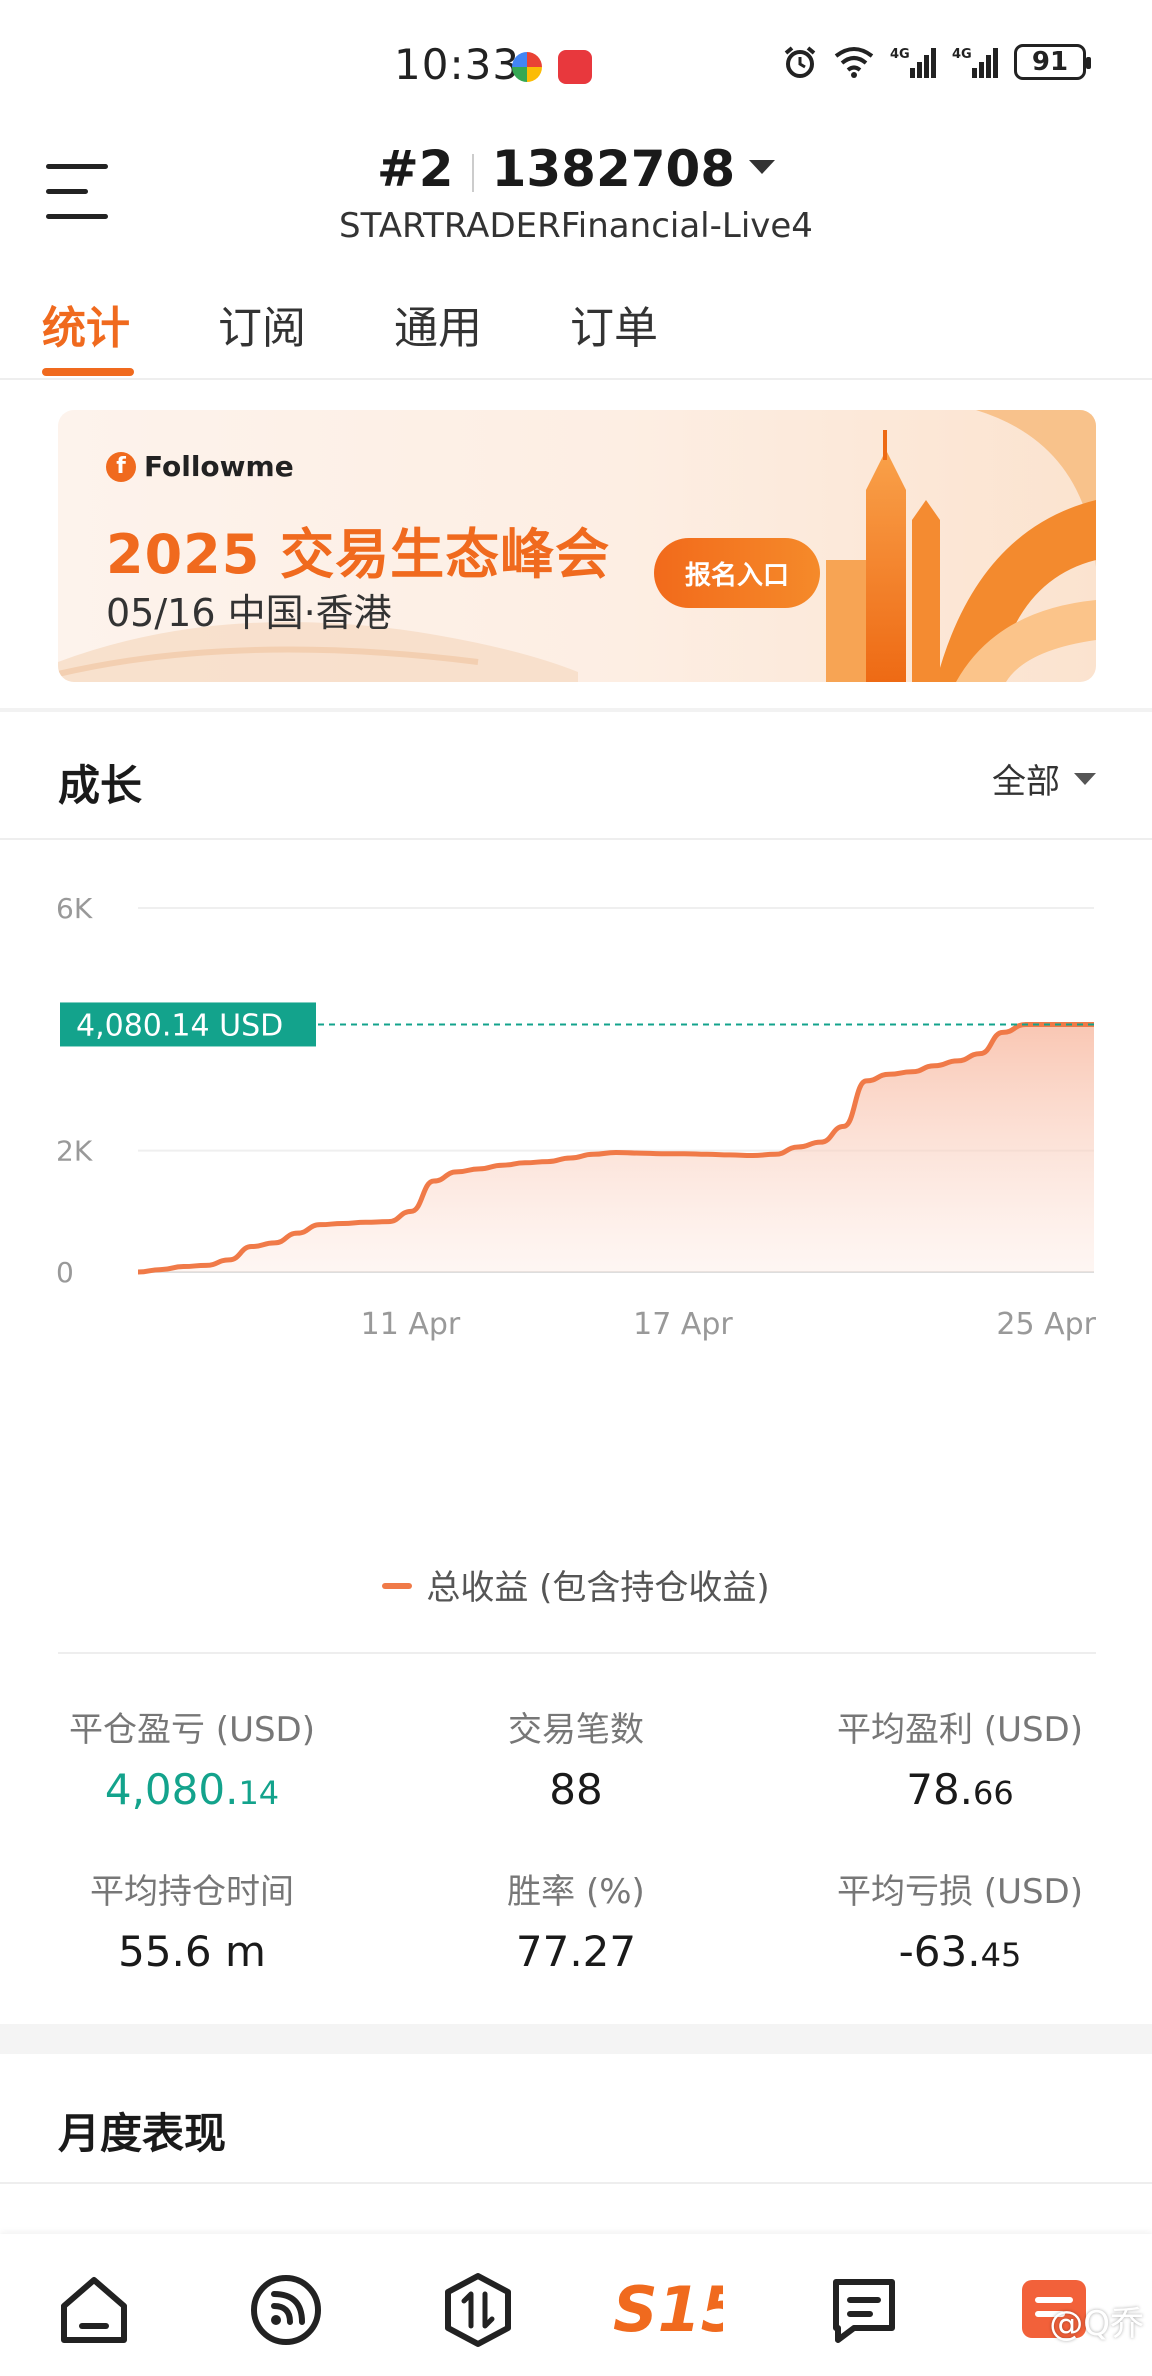  What do you see at coordinates (192, 1758) in the screenshot?
I see `stat-closed-pnl: 平仓盈亏 (USD) 4,080.14` at bounding box center [192, 1758].